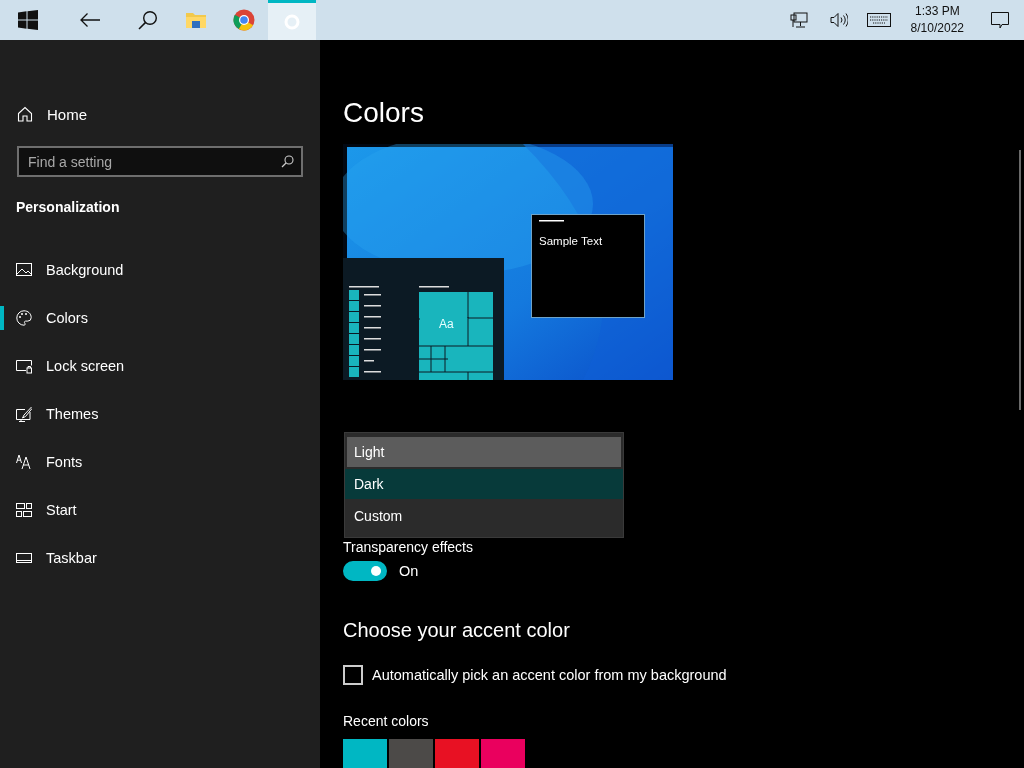  What do you see at coordinates (160, 270) in the screenshot?
I see `nav-item: Background` at bounding box center [160, 270].